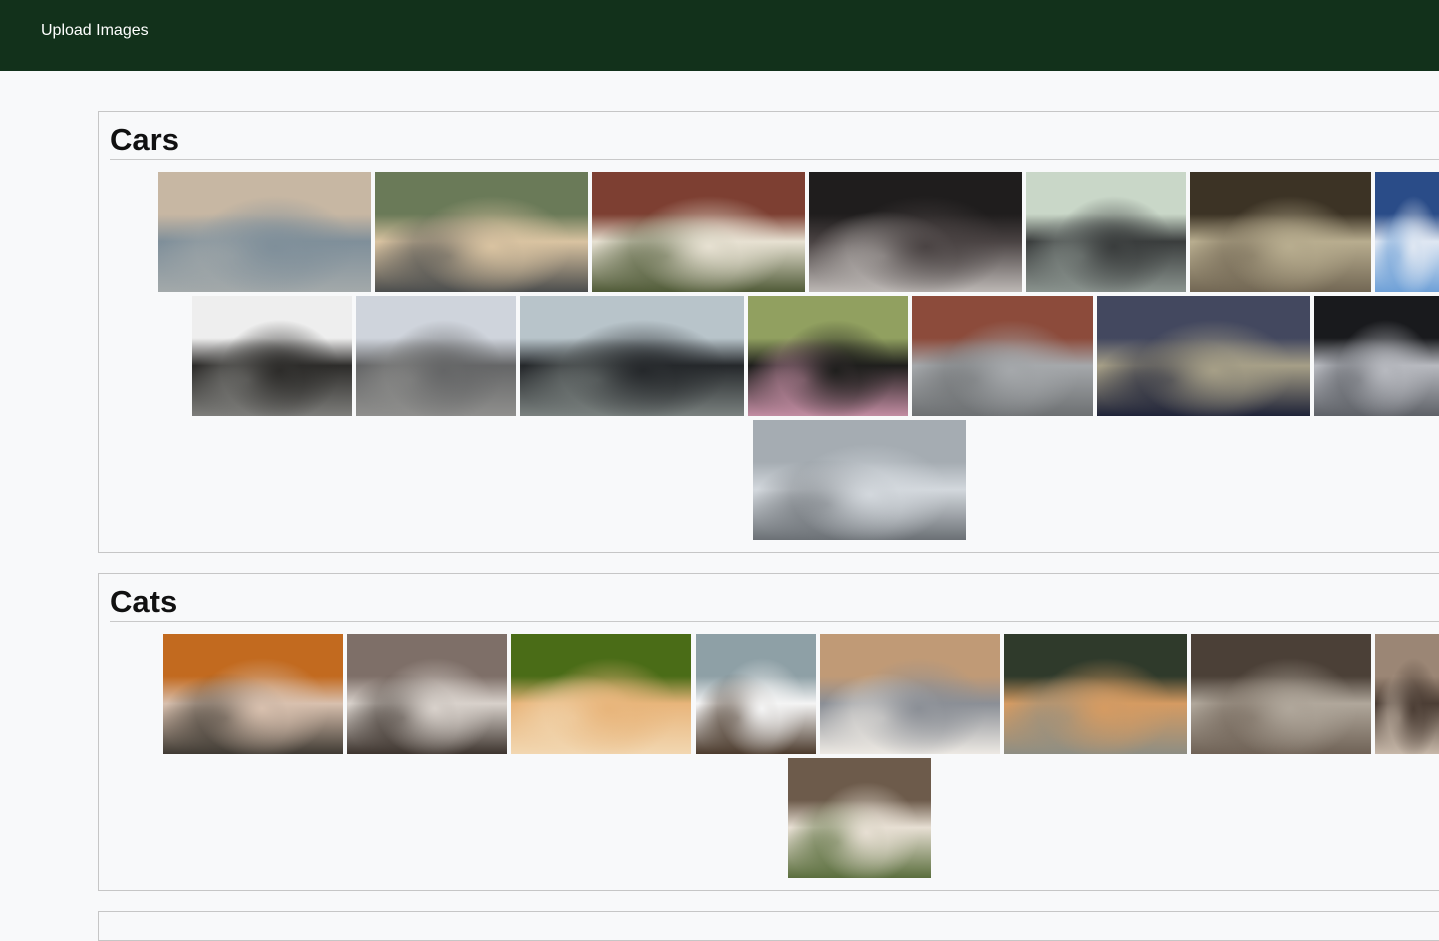  I want to click on champagne-sedan-thumbnail, so click(481, 232).